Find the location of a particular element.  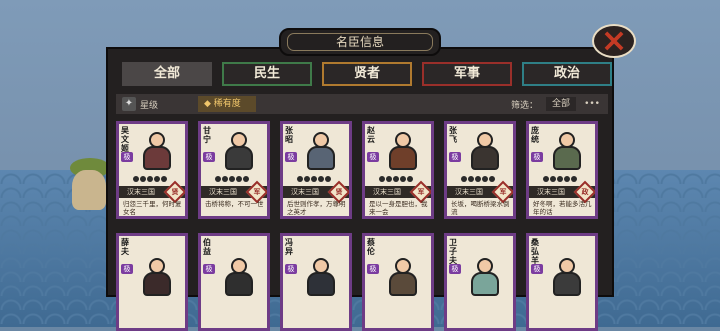

tab-livelihood: 民生 is located at coordinates (267, 74).